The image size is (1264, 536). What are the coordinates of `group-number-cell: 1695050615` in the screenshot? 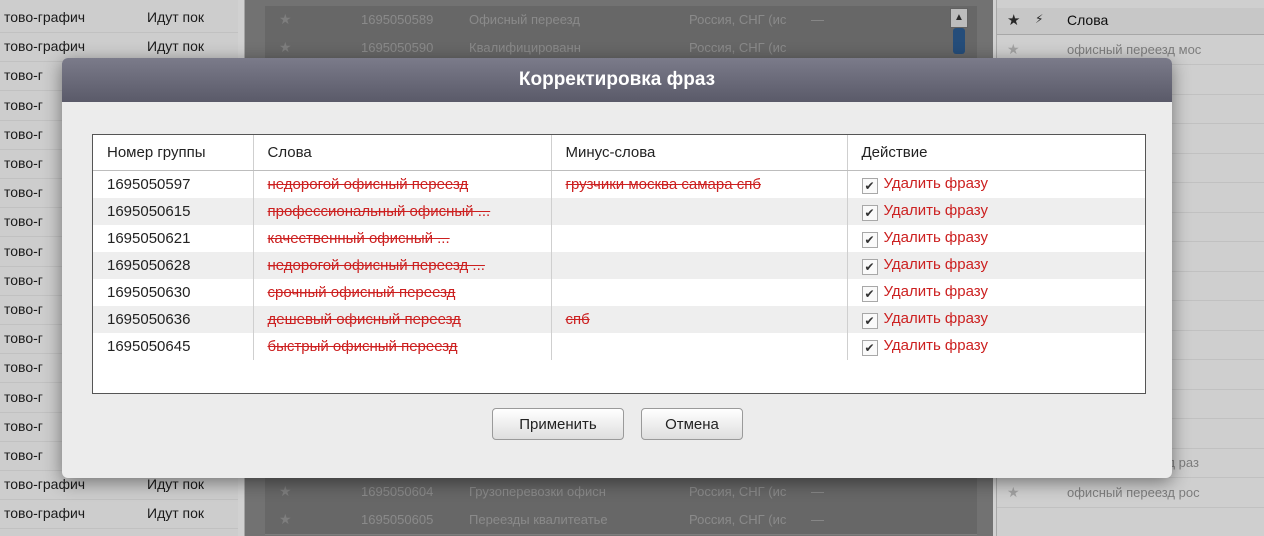 It's located at (173, 211).